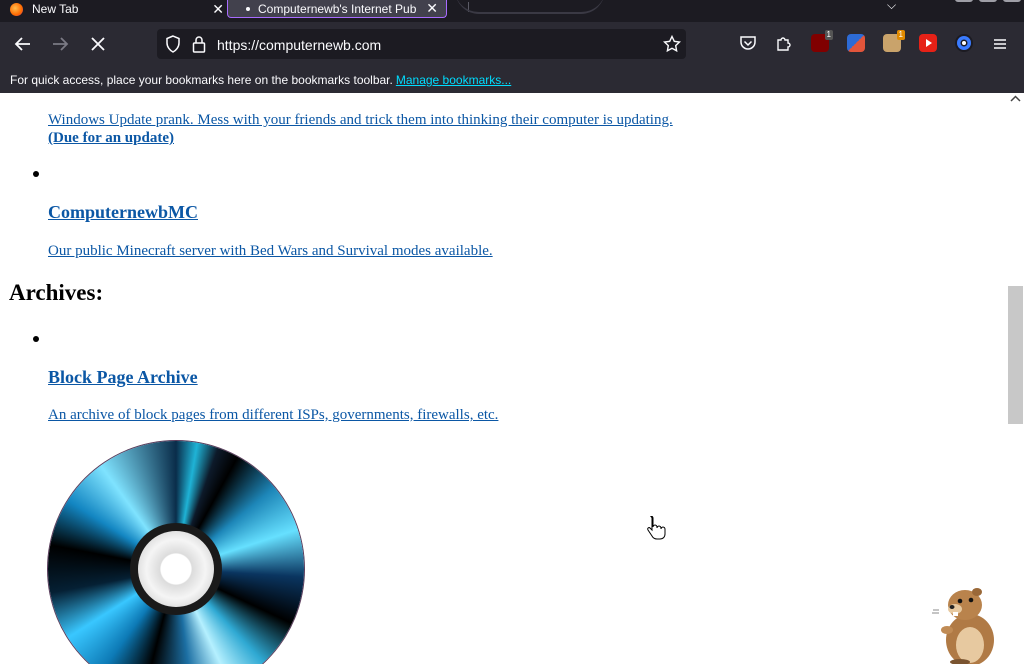  What do you see at coordinates (176, 569) in the screenshot?
I see `cd-hub` at bounding box center [176, 569].